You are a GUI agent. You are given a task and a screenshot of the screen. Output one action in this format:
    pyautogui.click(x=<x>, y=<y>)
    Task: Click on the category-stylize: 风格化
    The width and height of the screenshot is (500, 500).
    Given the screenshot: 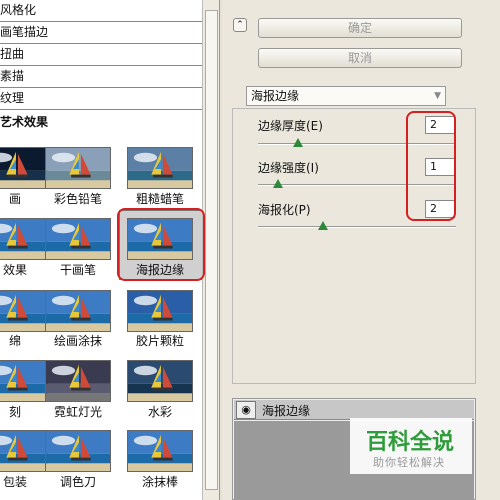 What is the action you would take?
    pyautogui.click(x=101, y=11)
    